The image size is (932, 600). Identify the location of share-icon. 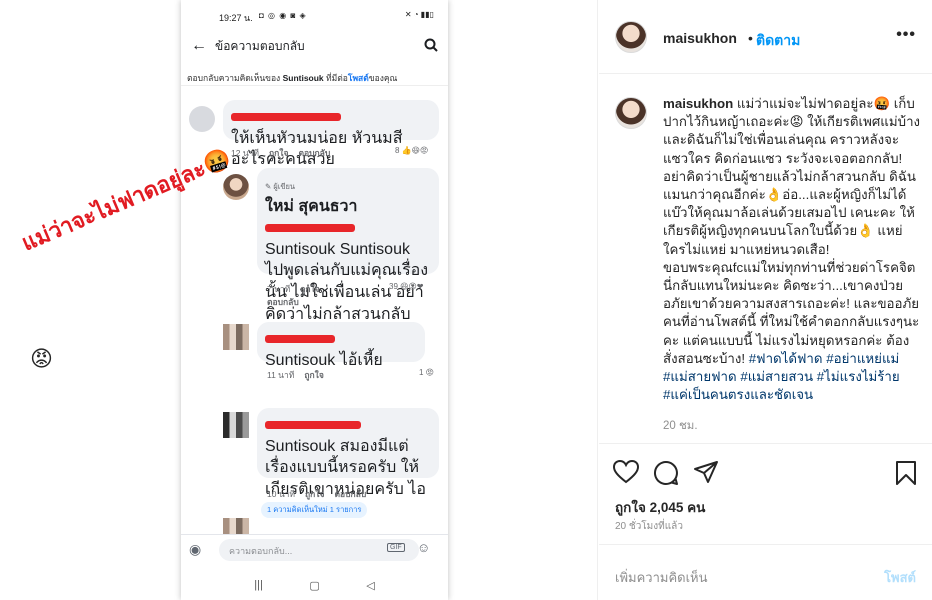
(706, 474).